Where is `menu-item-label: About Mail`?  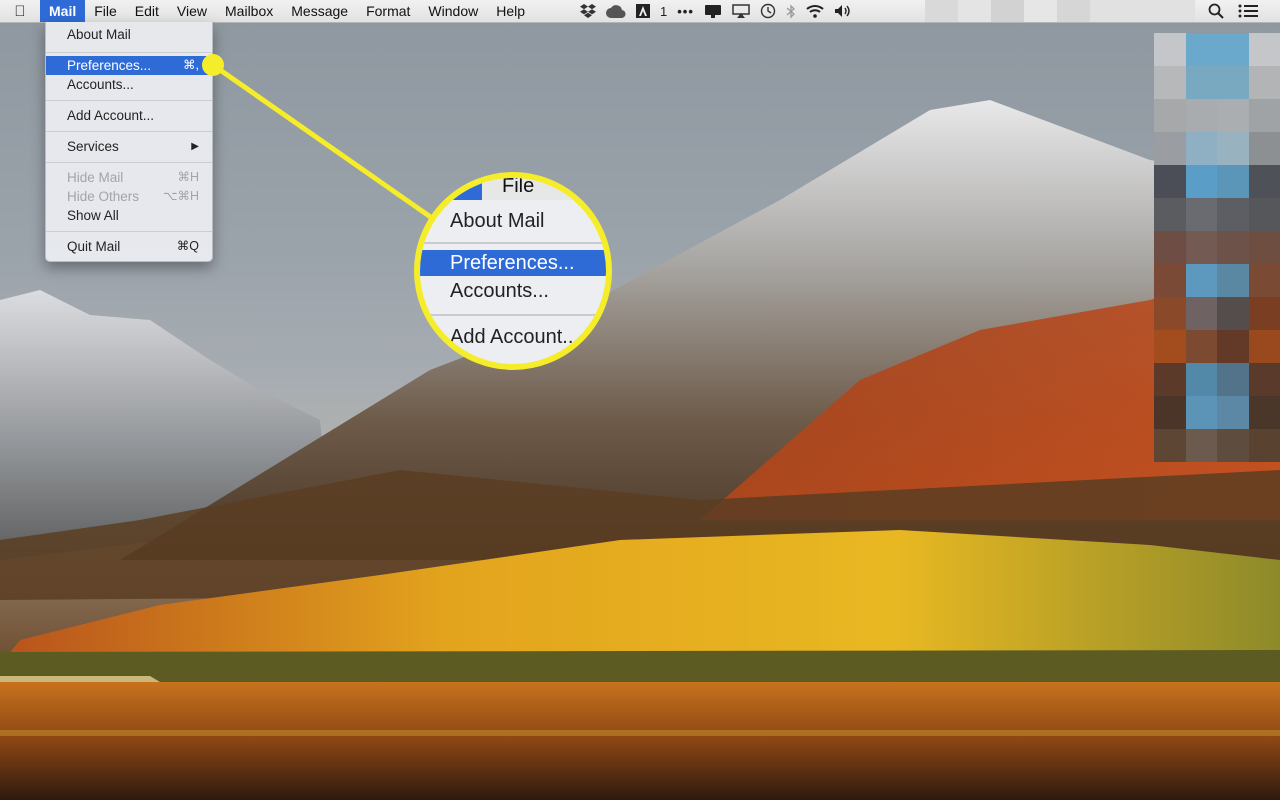 menu-item-label: About Mail is located at coordinates (99, 34).